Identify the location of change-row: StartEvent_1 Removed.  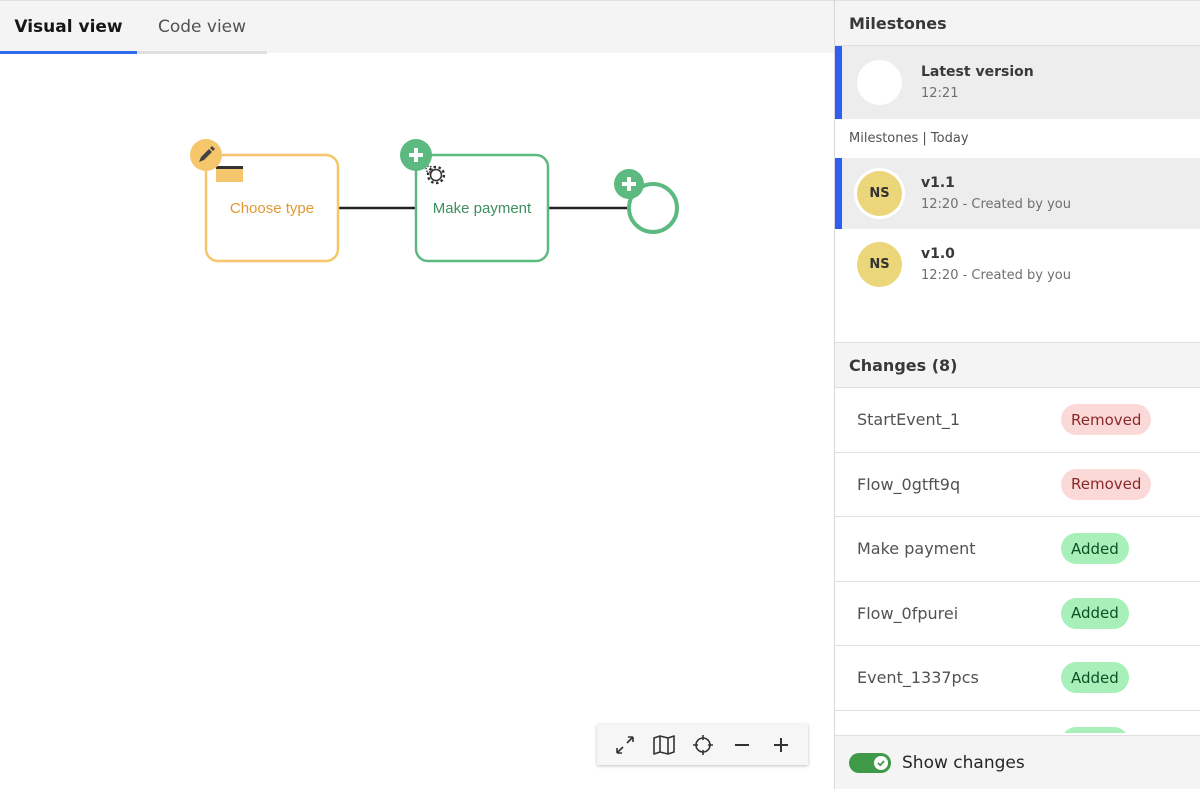
(1017, 420).